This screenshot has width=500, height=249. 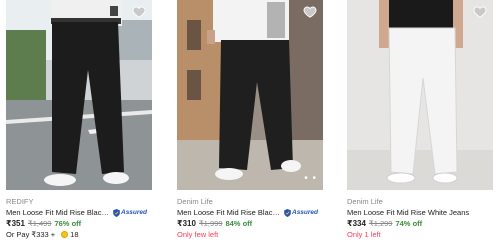 I want to click on coin-offer-text: Or Pay ₹333 +, so click(x=31, y=234).